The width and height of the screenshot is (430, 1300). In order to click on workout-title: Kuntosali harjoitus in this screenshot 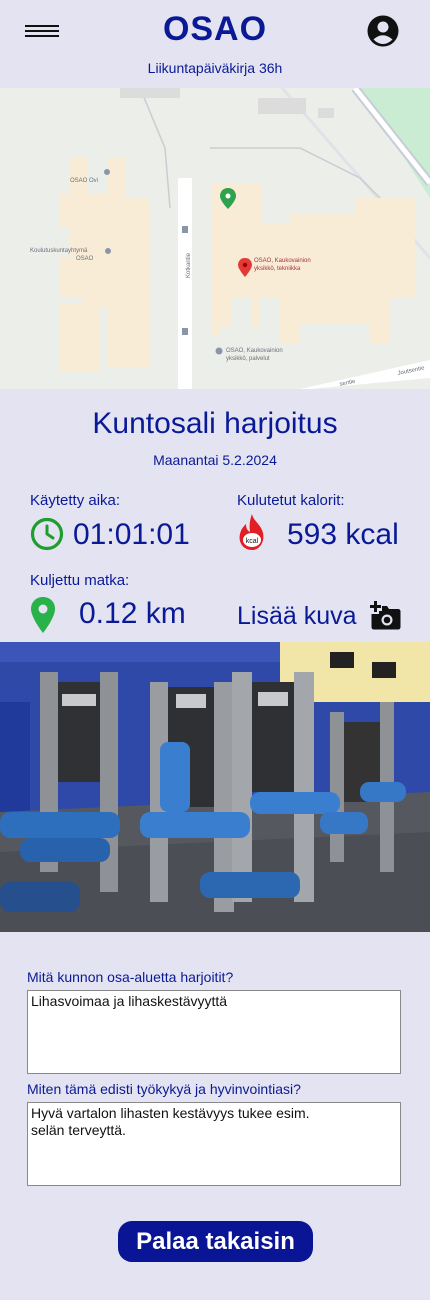, I will do `click(215, 423)`.